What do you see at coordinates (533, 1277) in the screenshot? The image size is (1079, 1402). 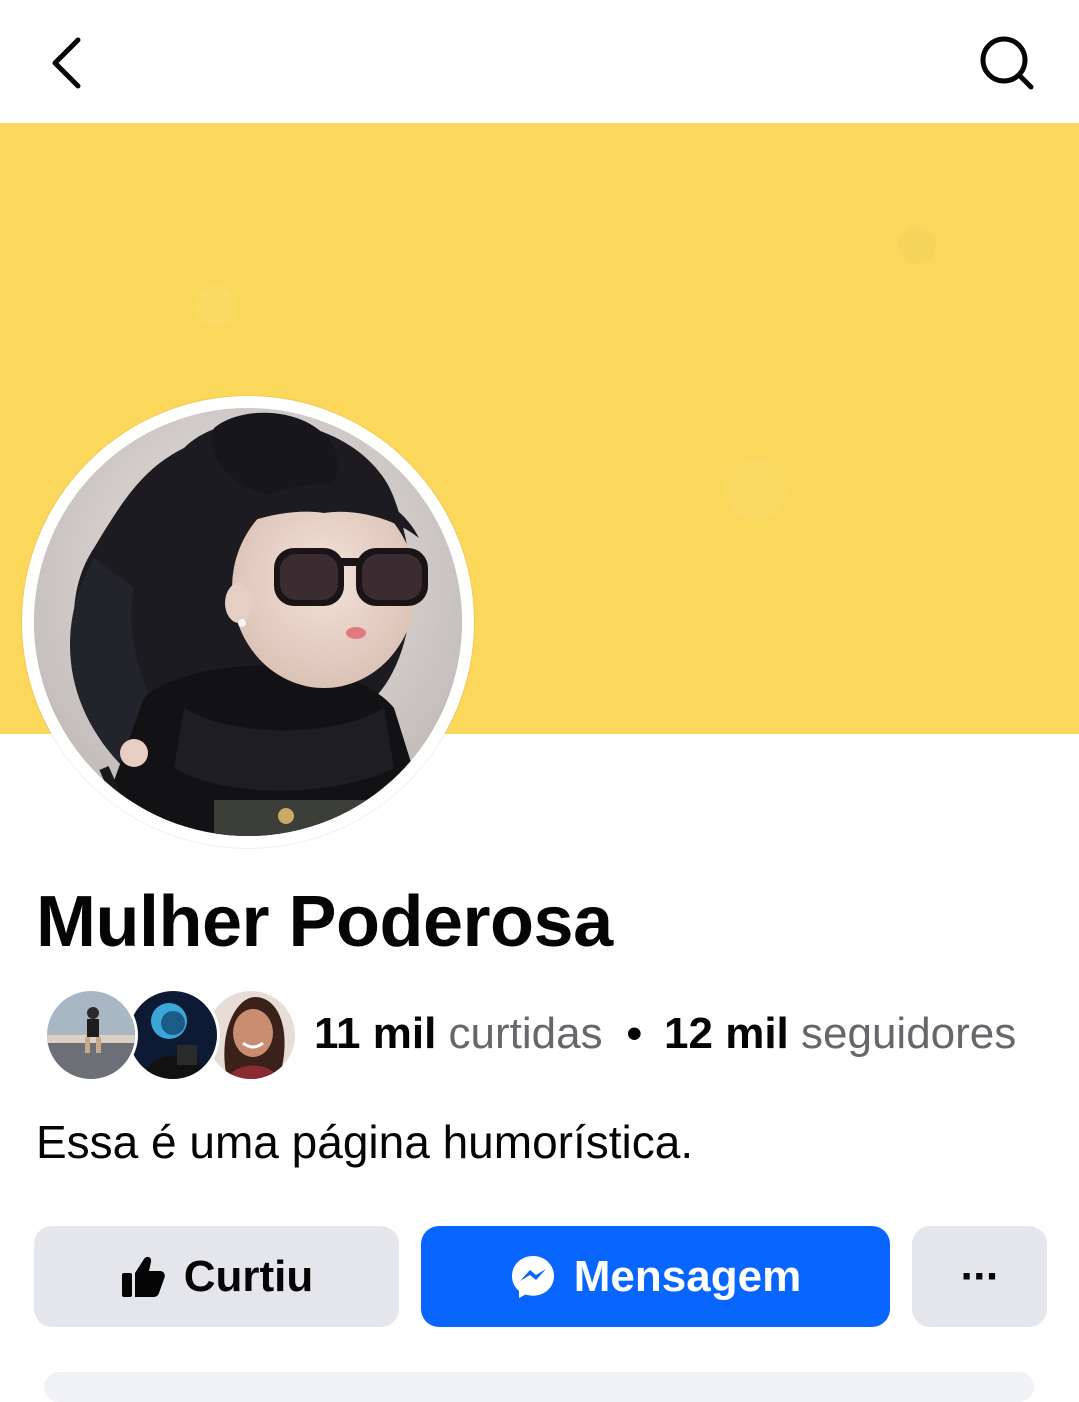 I see `messenger-icon` at bounding box center [533, 1277].